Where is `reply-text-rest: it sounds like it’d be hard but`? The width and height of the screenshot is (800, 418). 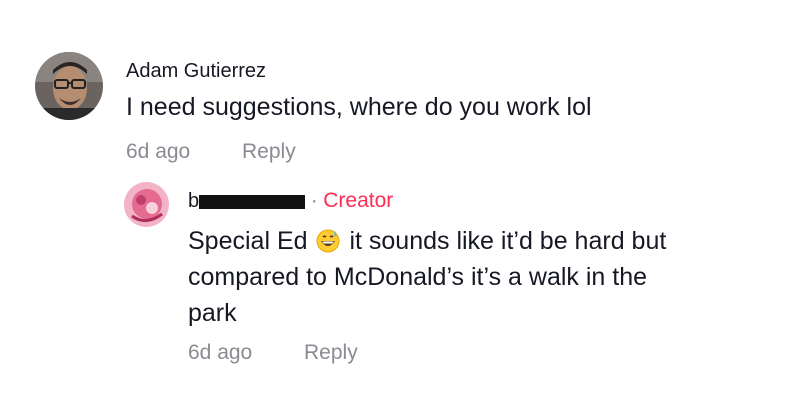
reply-text-rest: it sounds like it’d be hard but is located at coordinates (508, 241).